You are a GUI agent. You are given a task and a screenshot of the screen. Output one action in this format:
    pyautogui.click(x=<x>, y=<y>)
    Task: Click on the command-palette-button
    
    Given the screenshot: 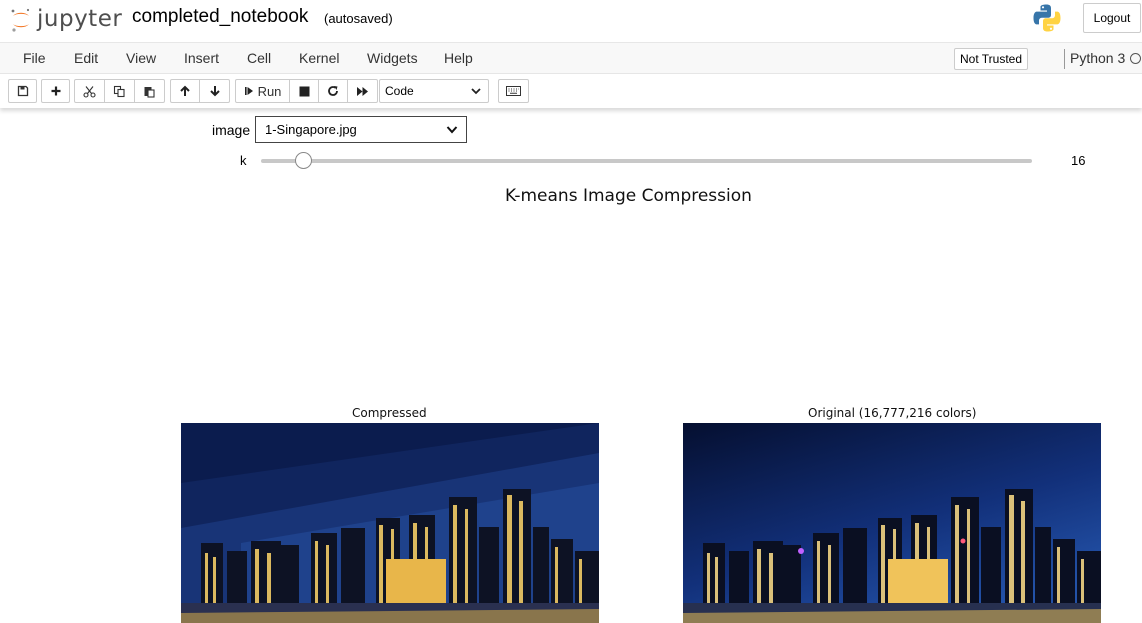 What is the action you would take?
    pyautogui.click(x=513, y=91)
    